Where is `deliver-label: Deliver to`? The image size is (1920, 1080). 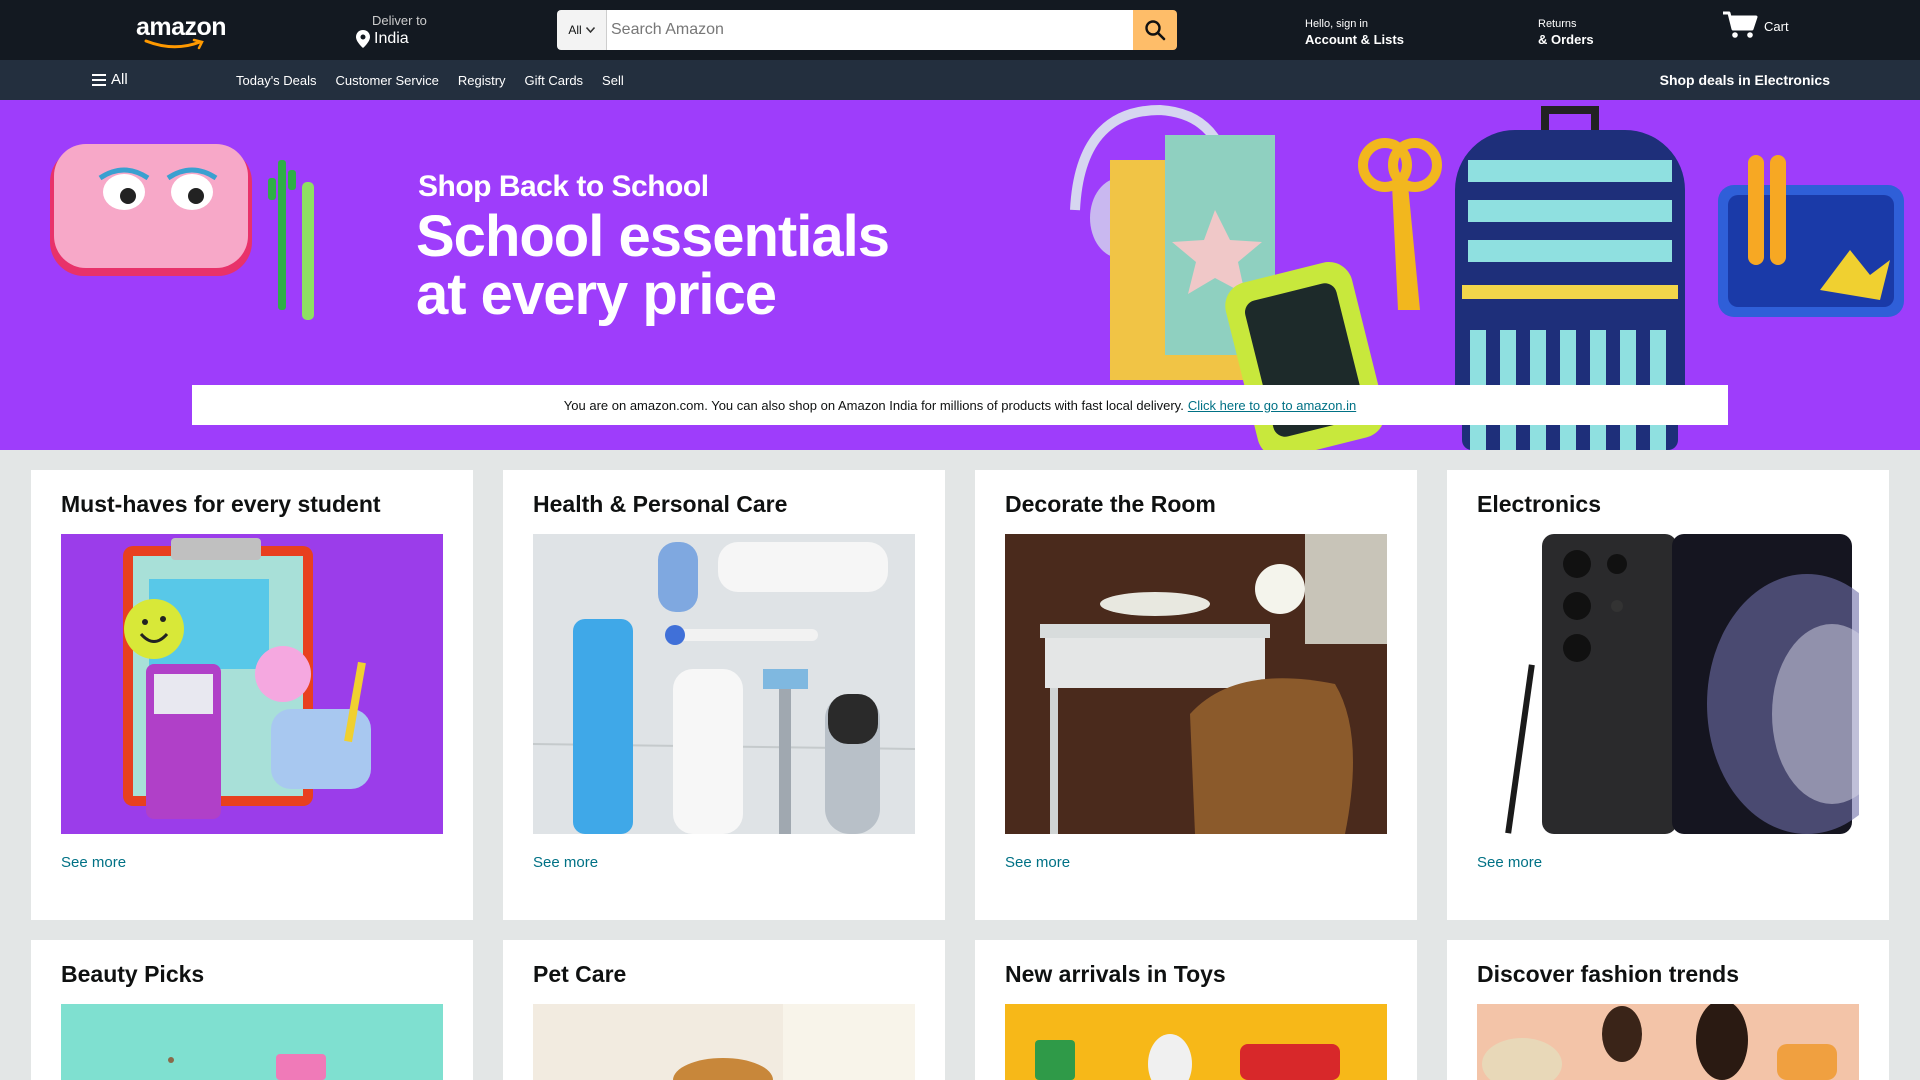 deliver-label: Deliver to is located at coordinates (399, 20).